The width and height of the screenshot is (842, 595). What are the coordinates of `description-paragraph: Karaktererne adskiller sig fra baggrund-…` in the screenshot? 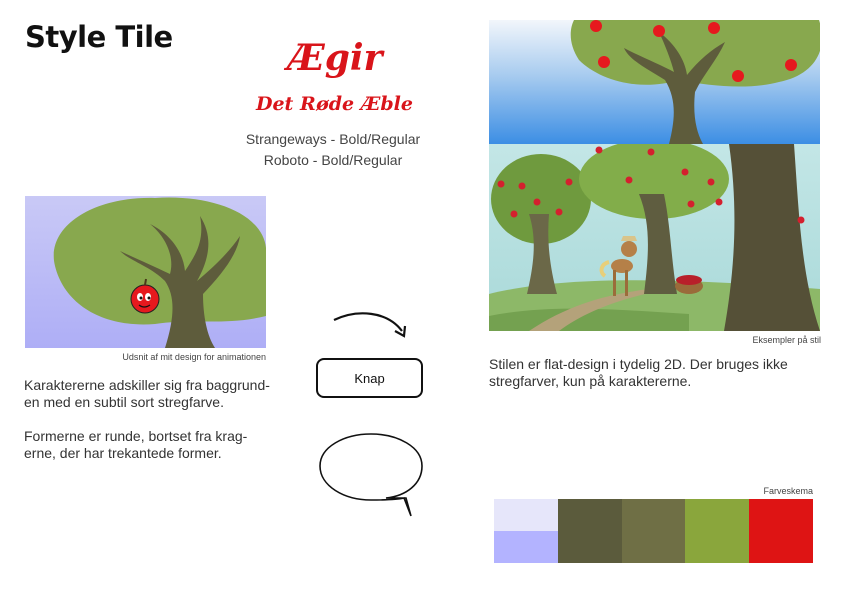 It's located at (147, 393).